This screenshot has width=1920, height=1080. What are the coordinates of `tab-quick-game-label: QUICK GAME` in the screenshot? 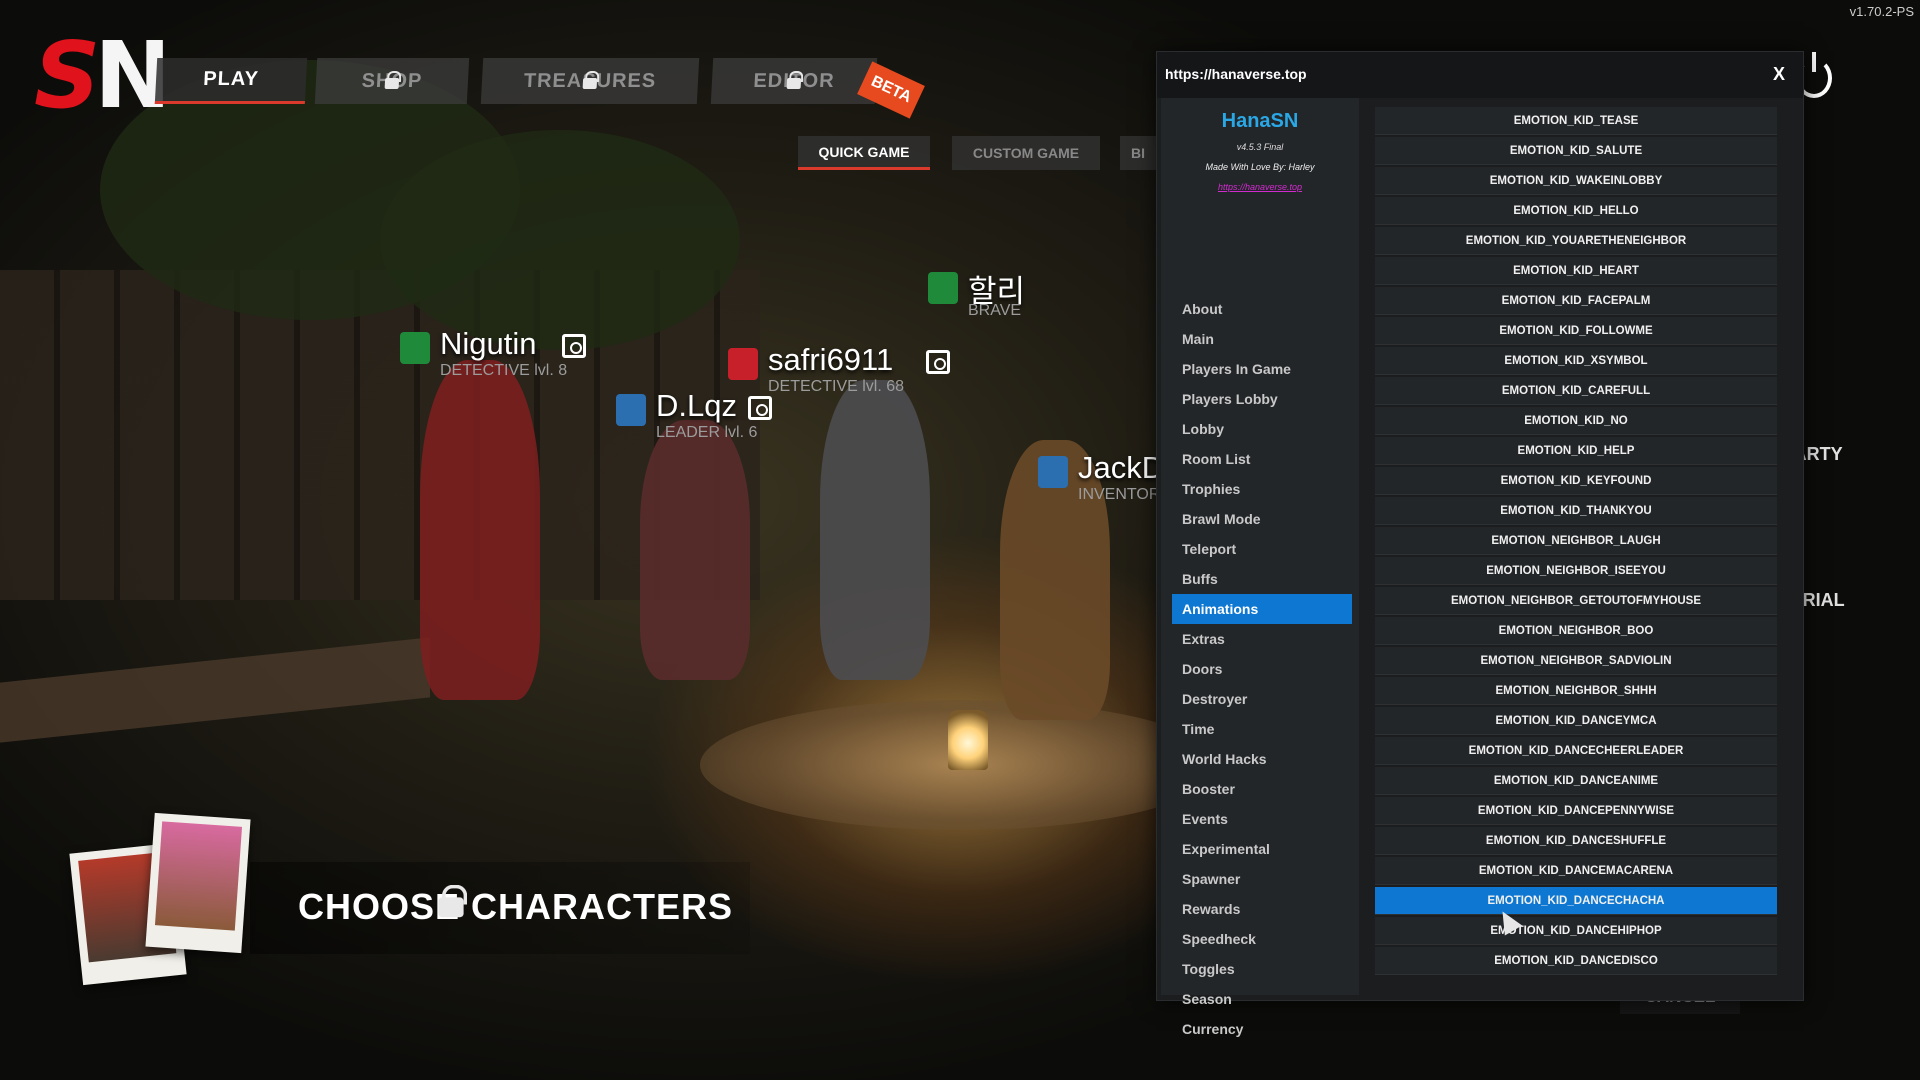 It's located at (864, 151).